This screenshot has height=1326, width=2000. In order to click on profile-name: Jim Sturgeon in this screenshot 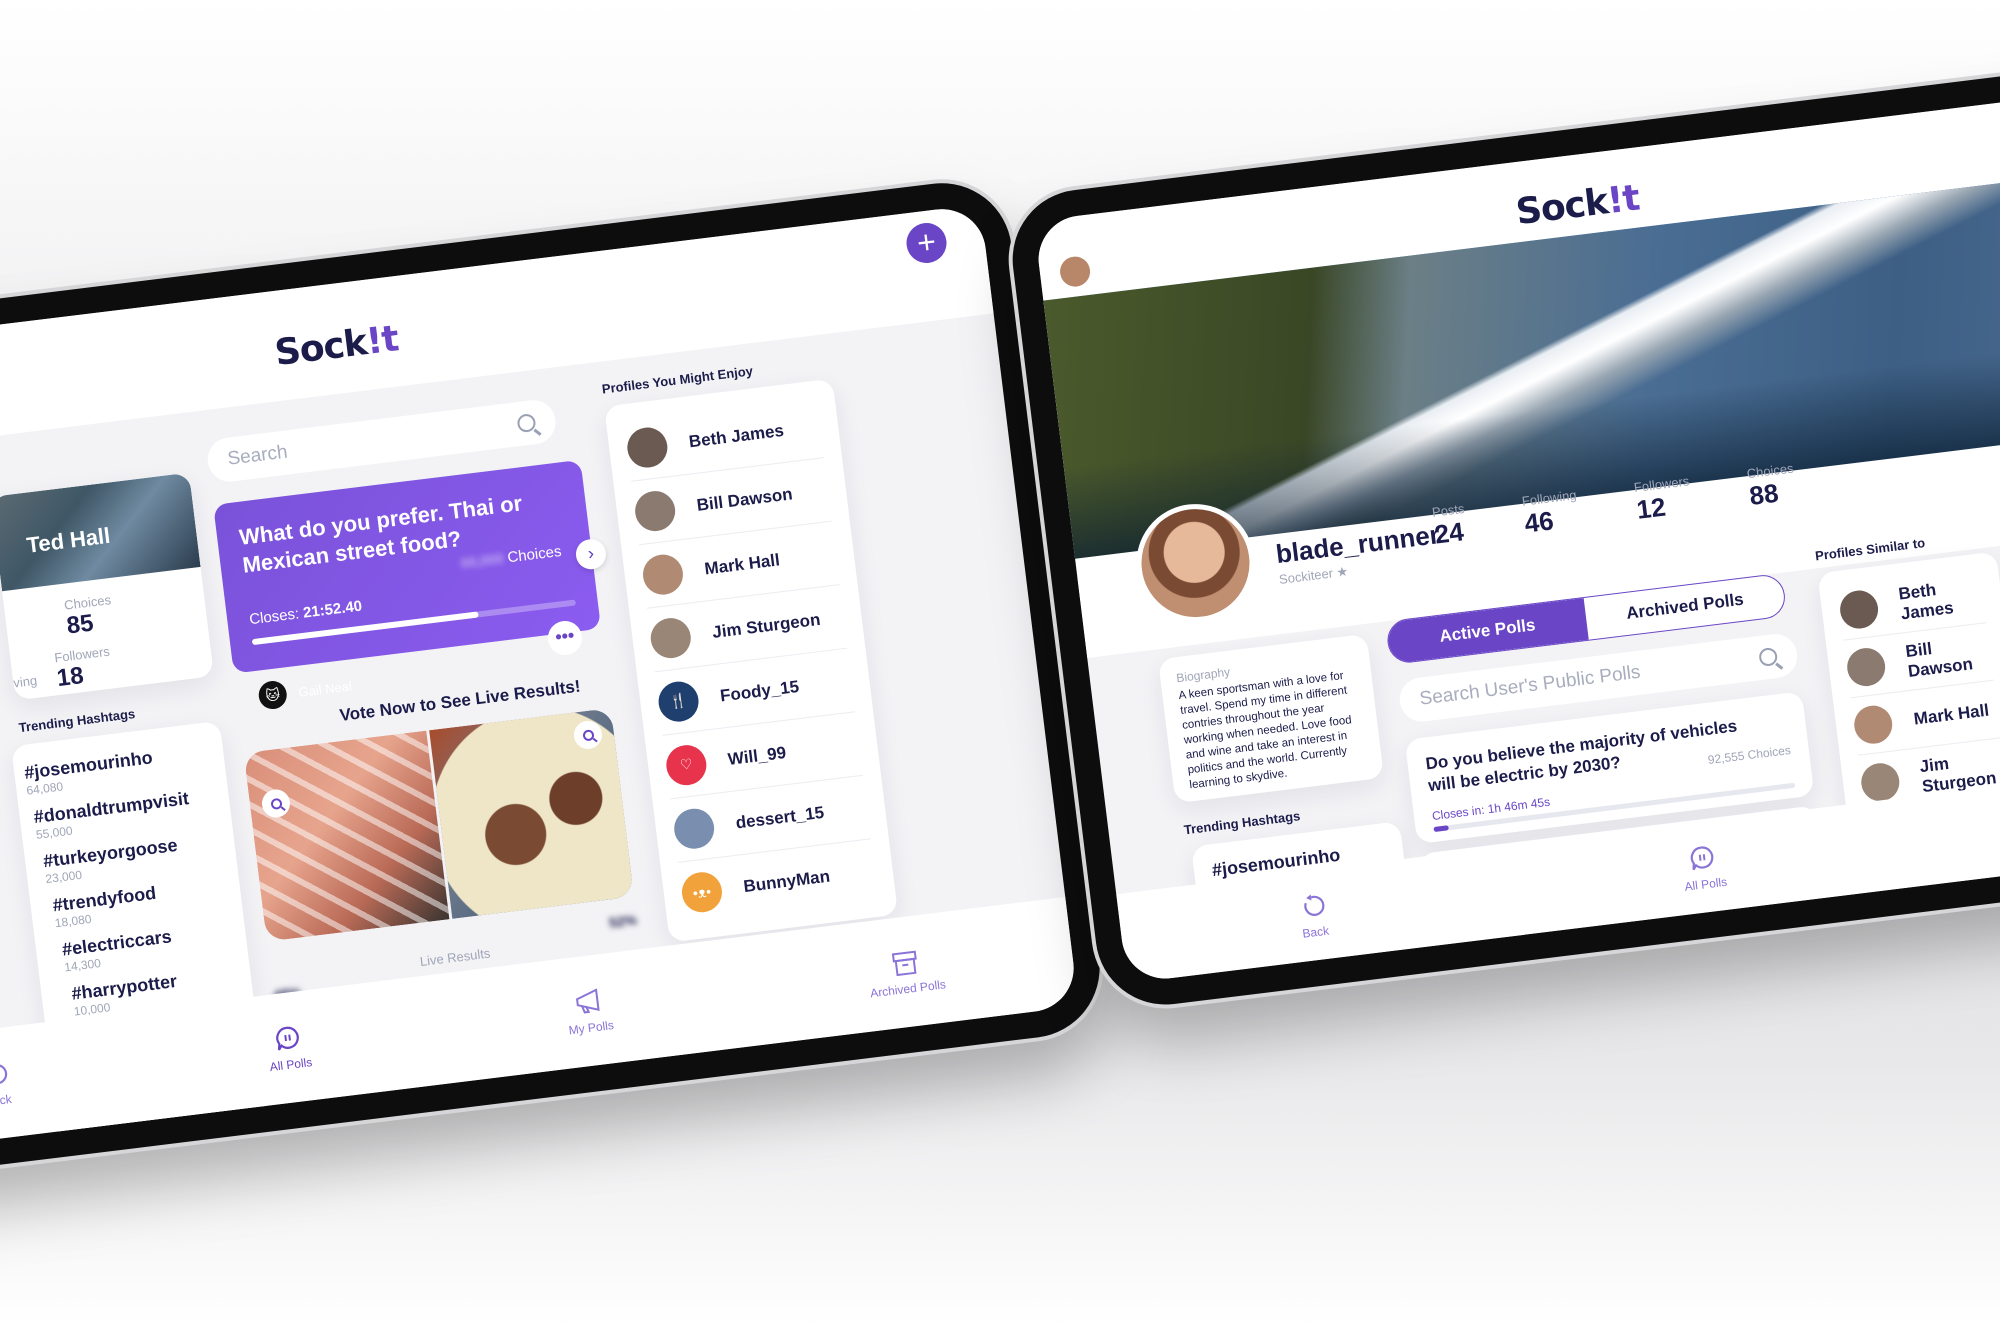, I will do `click(766, 625)`.